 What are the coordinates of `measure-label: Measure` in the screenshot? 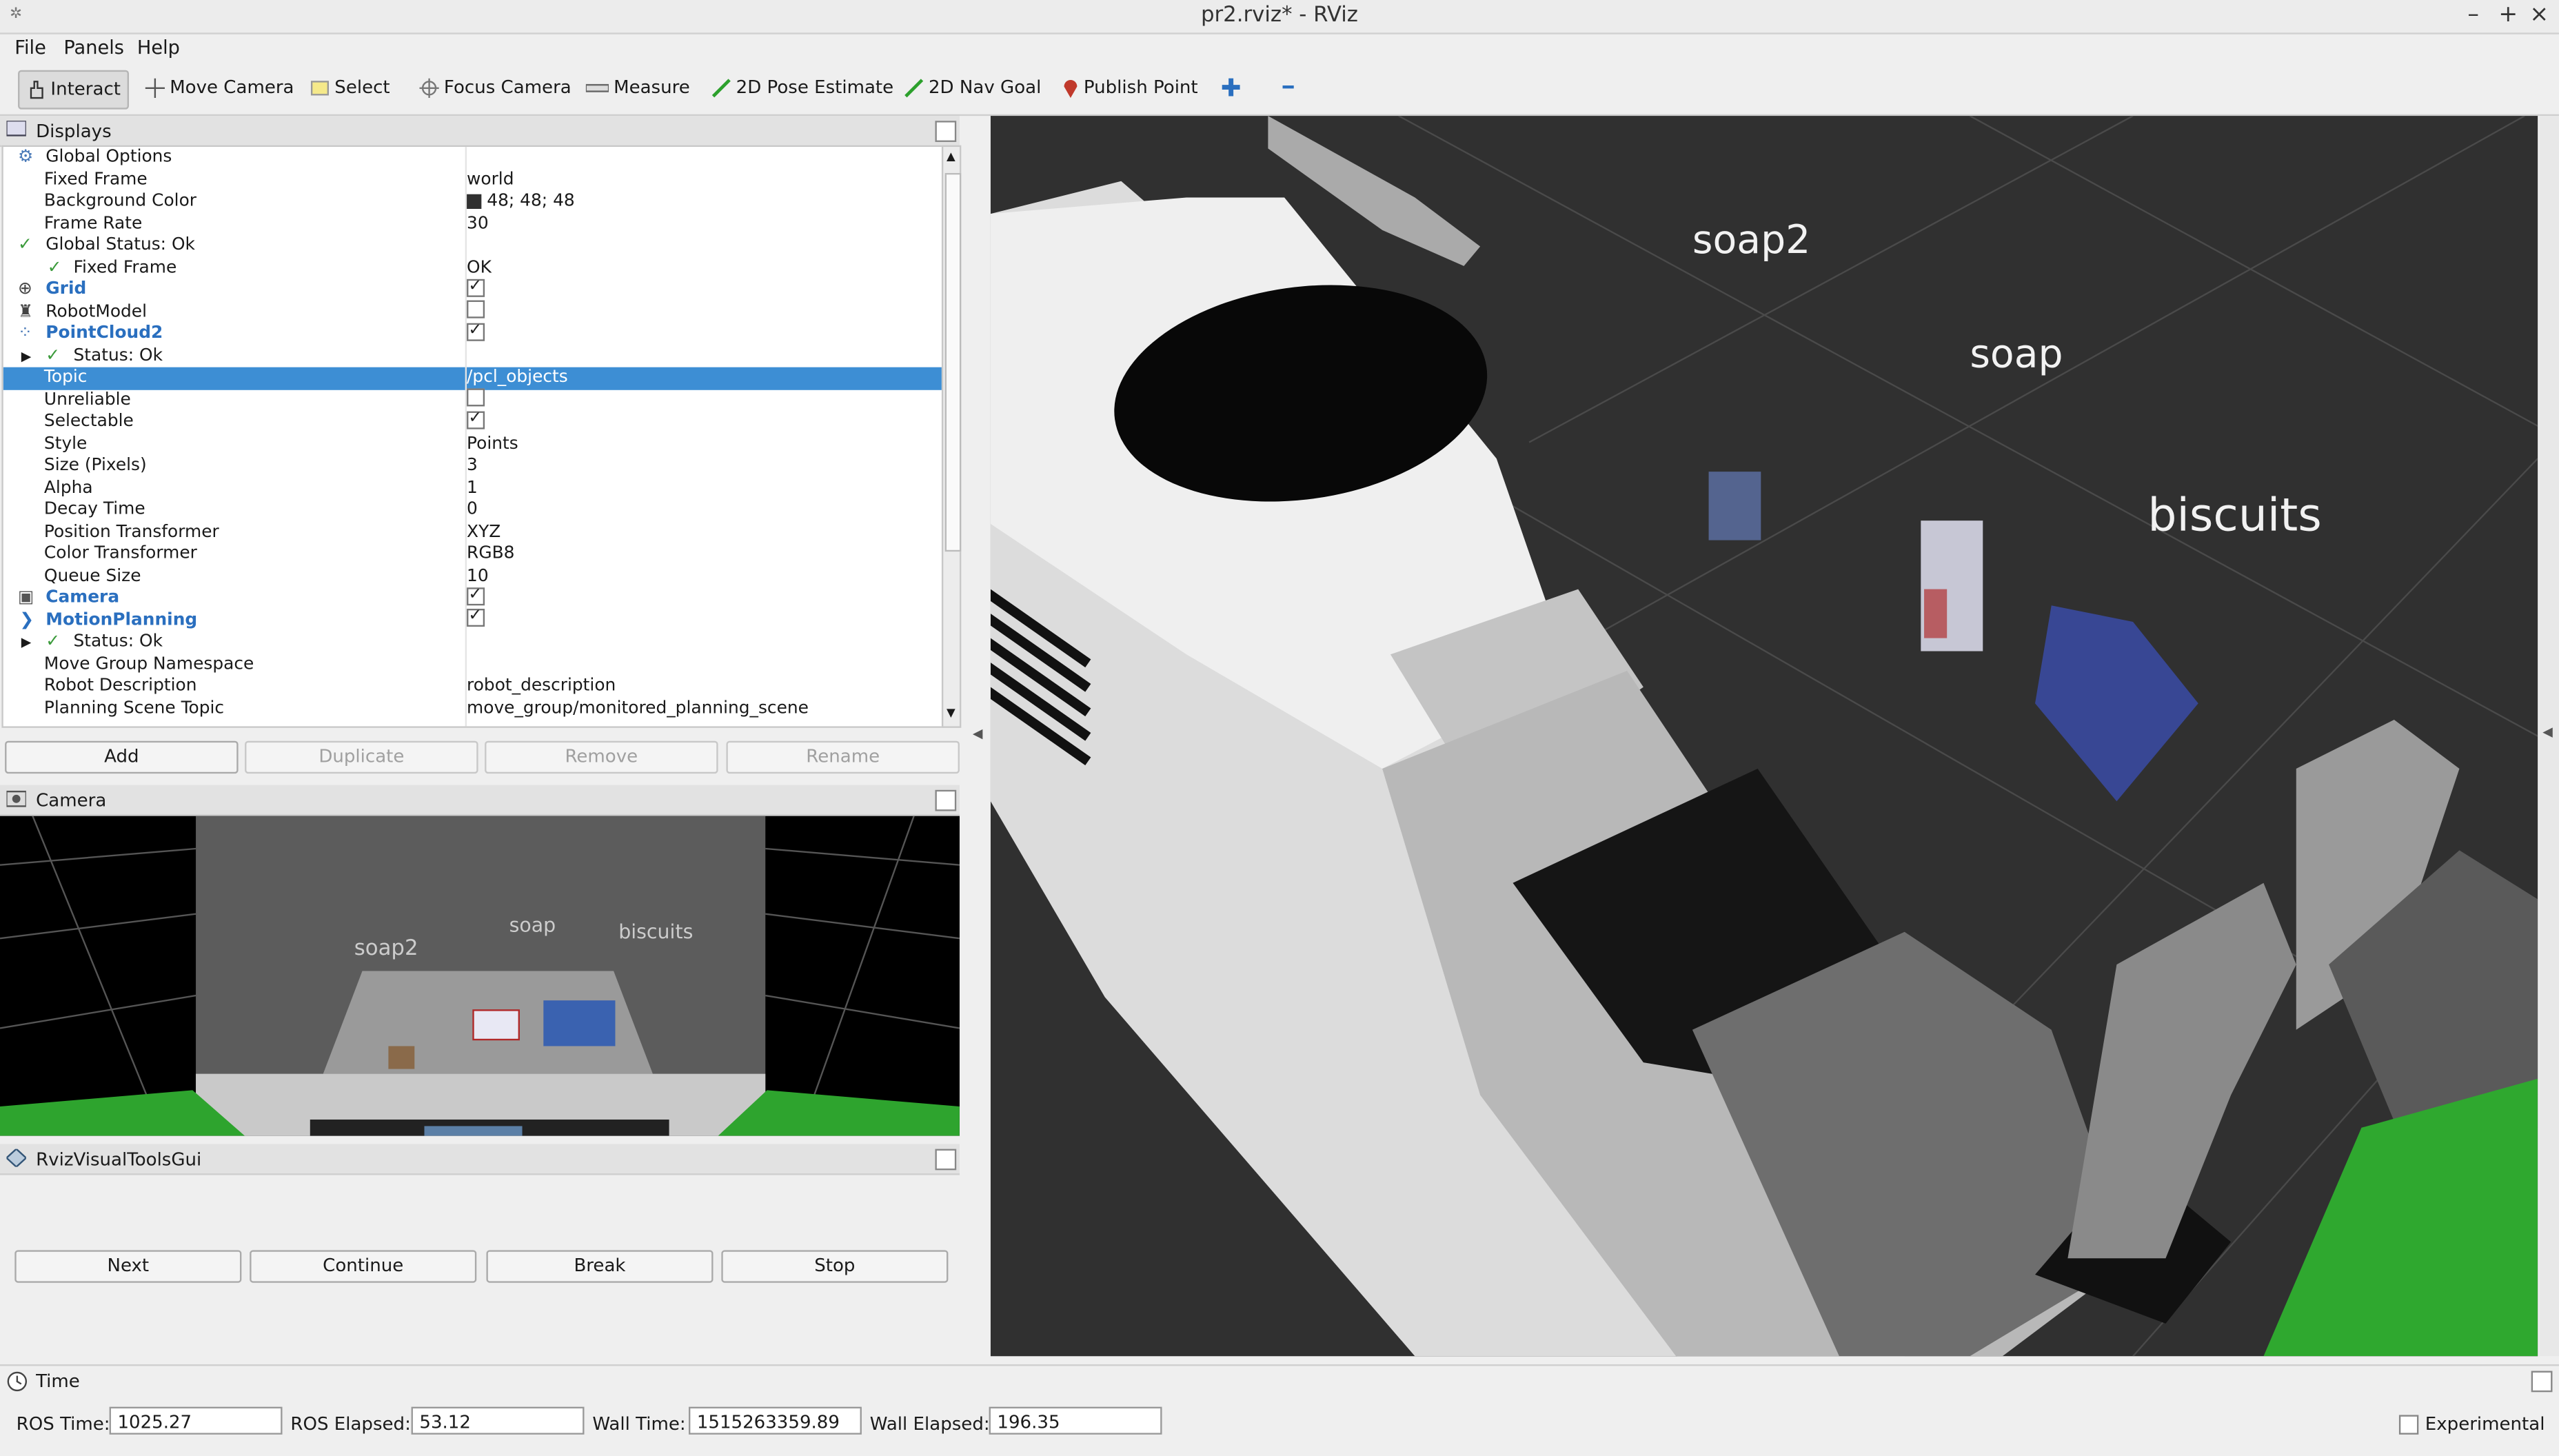 It's located at (652, 88).